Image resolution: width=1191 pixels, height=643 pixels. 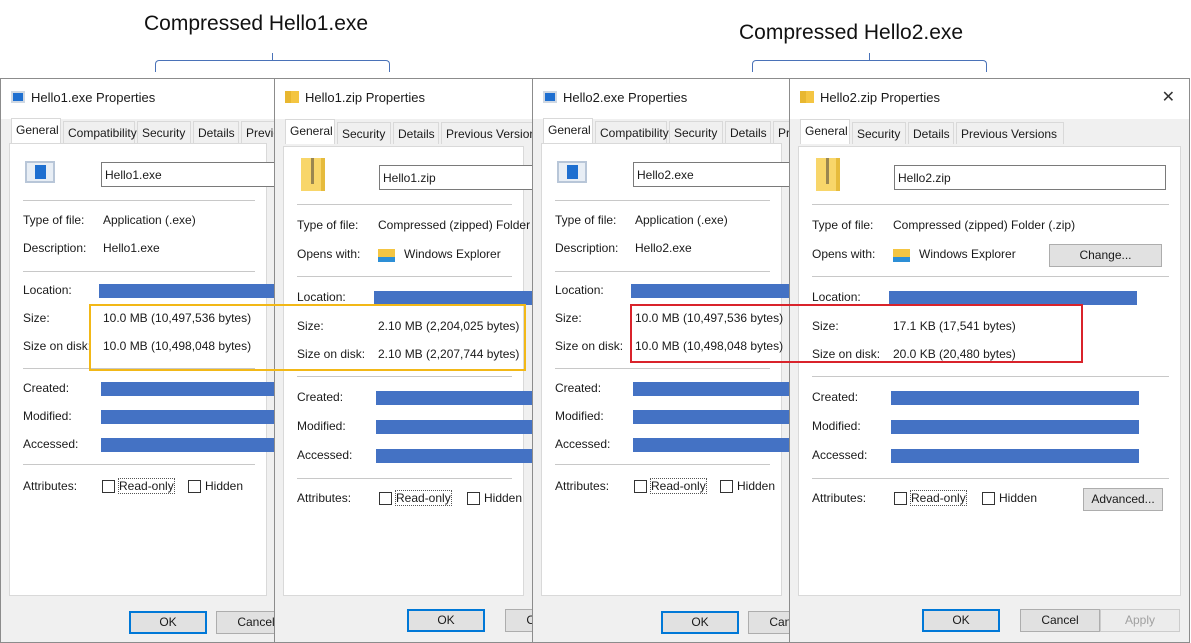 What do you see at coordinates (711, 174) in the screenshot?
I see `file-name-field: Hello2.exe` at bounding box center [711, 174].